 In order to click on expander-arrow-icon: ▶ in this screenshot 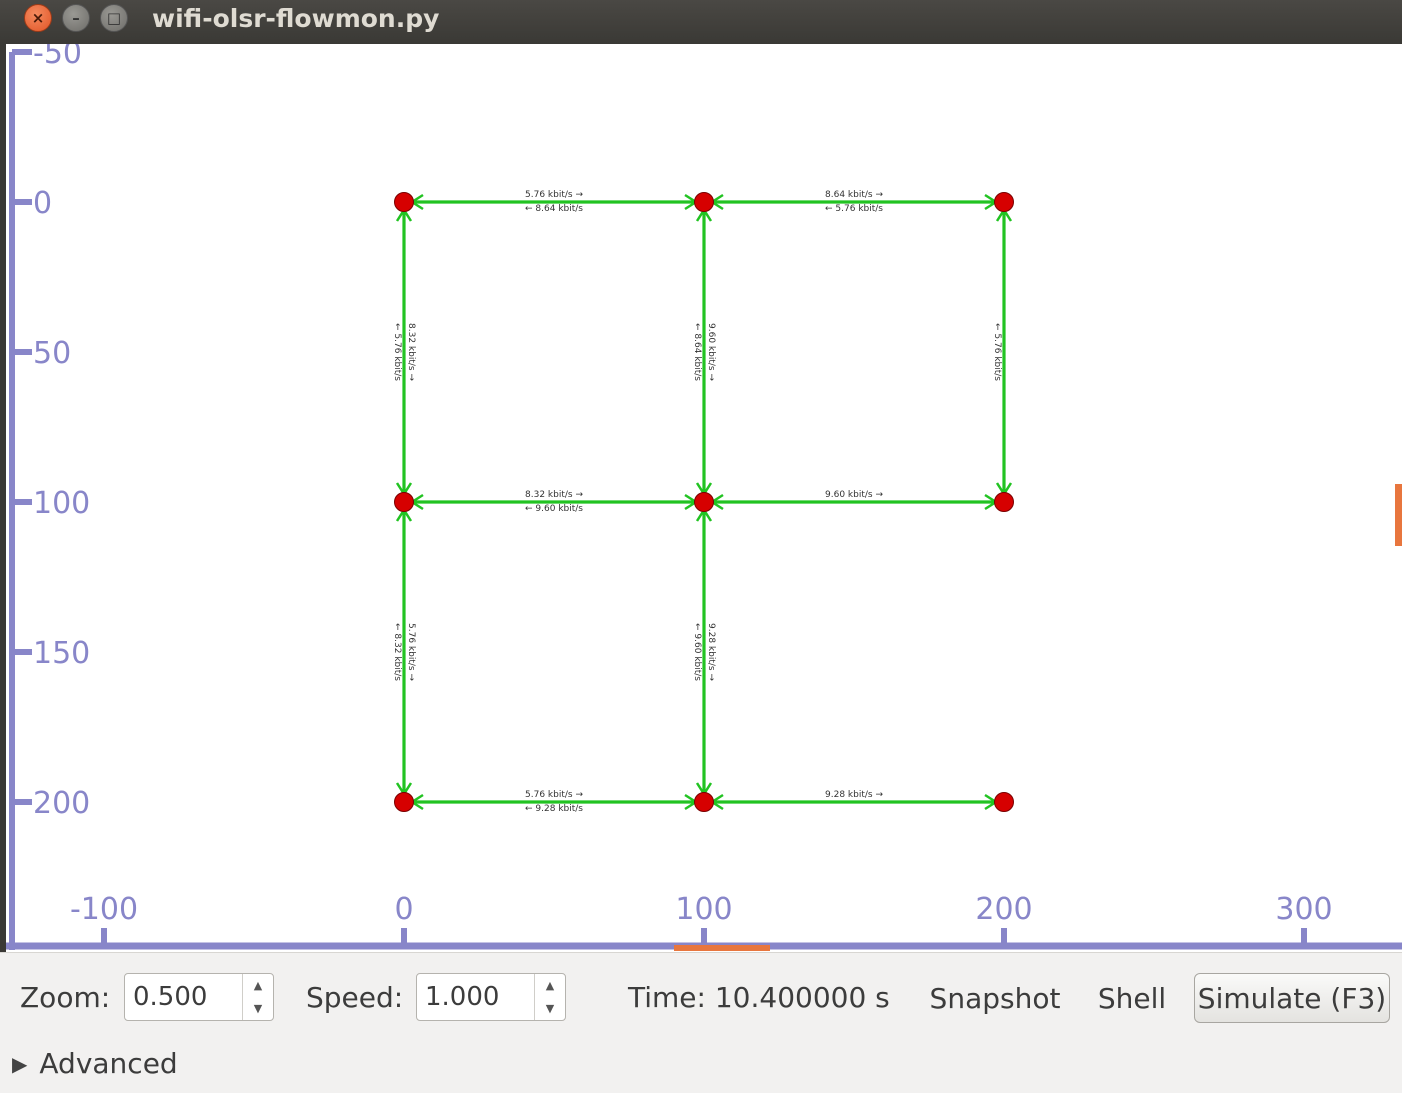, I will do `click(20, 1063)`.